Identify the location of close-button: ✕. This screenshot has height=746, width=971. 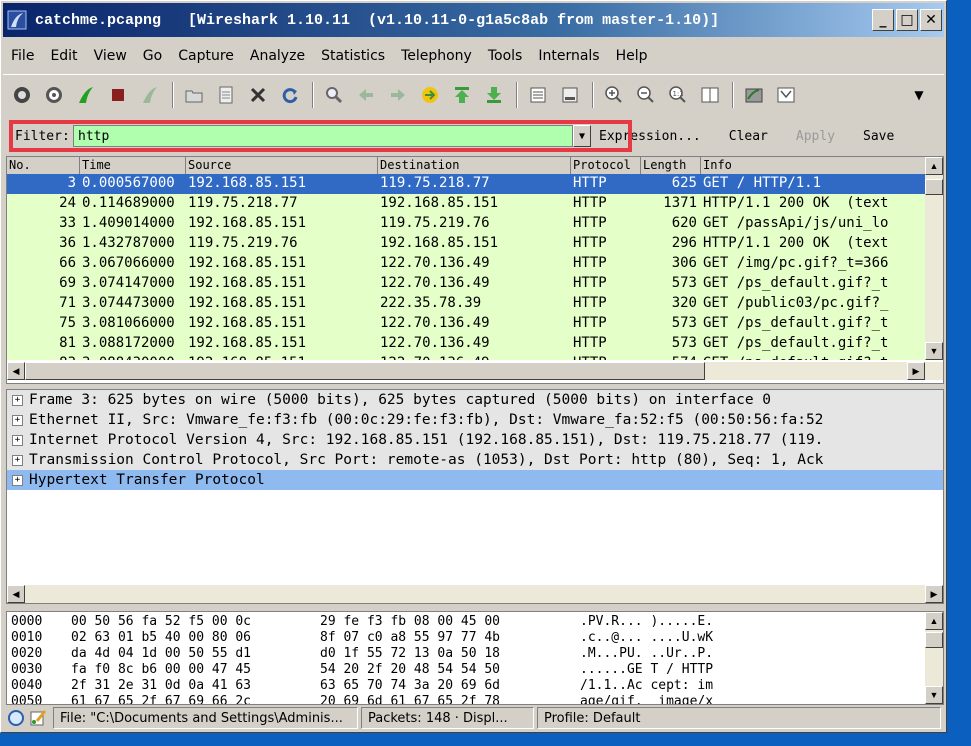
(931, 20).